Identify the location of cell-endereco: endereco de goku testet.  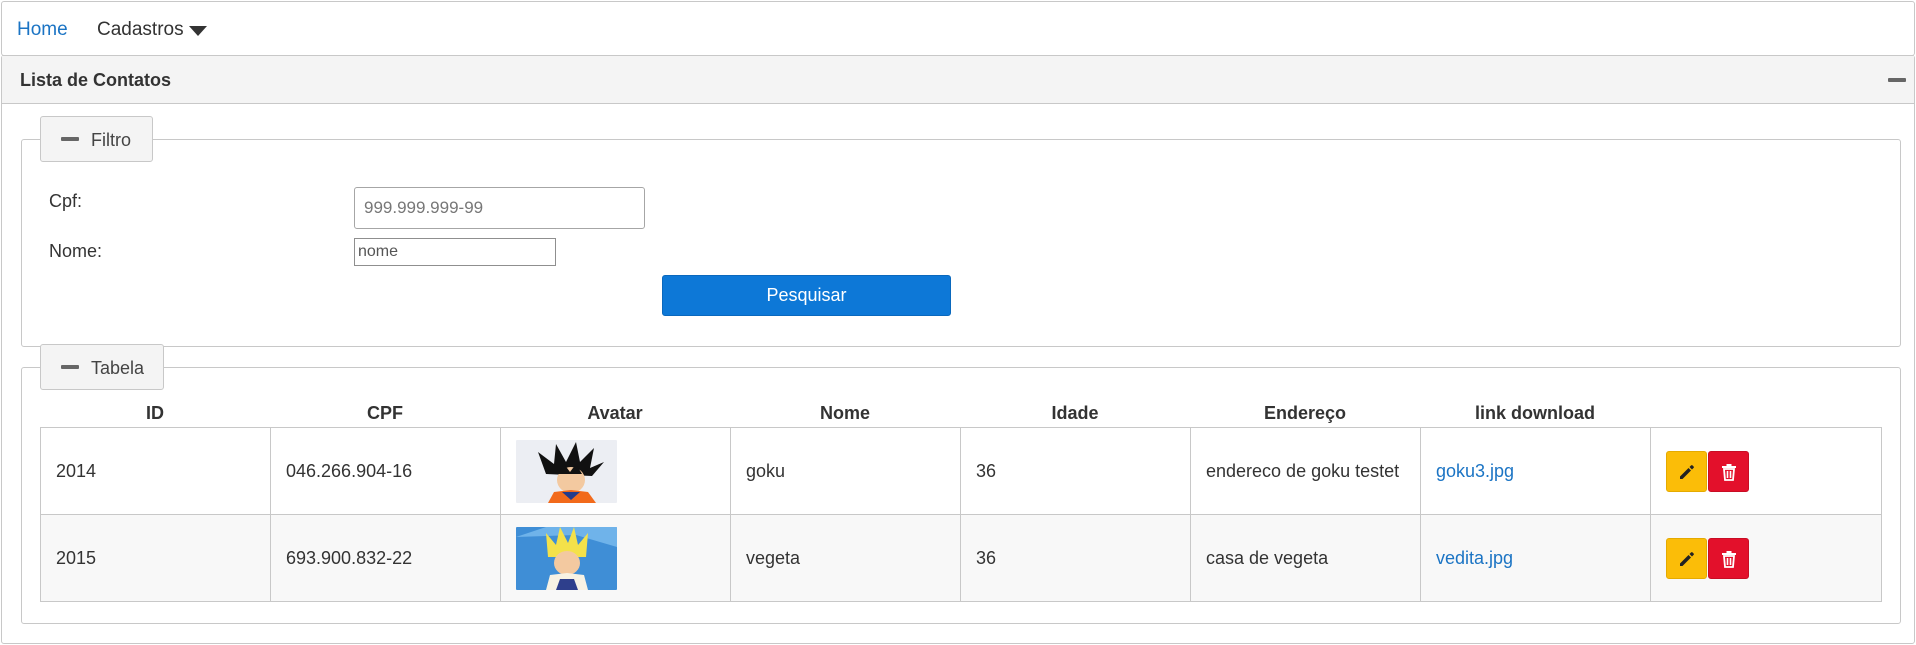
(1305, 471).